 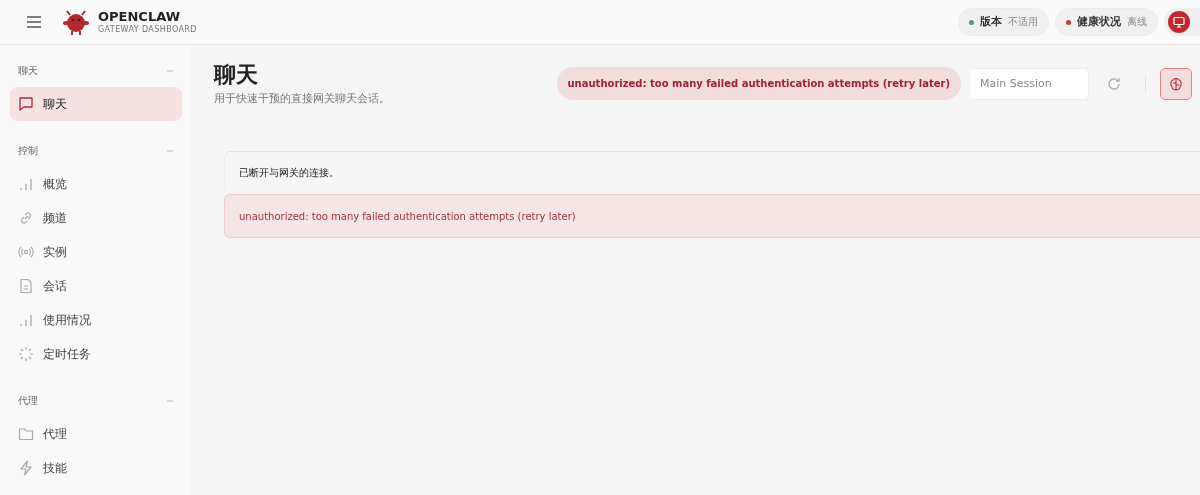 What do you see at coordinates (96, 354) in the screenshot?
I see `sidebar-item: 定时任务` at bounding box center [96, 354].